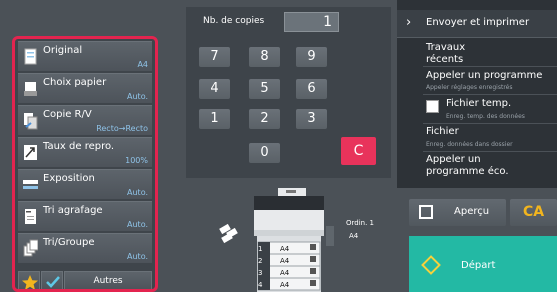 The height and width of the screenshot is (292, 557). What do you see at coordinates (73, 210) in the screenshot?
I see `setting-staple-label: Tri agrafage` at bounding box center [73, 210].